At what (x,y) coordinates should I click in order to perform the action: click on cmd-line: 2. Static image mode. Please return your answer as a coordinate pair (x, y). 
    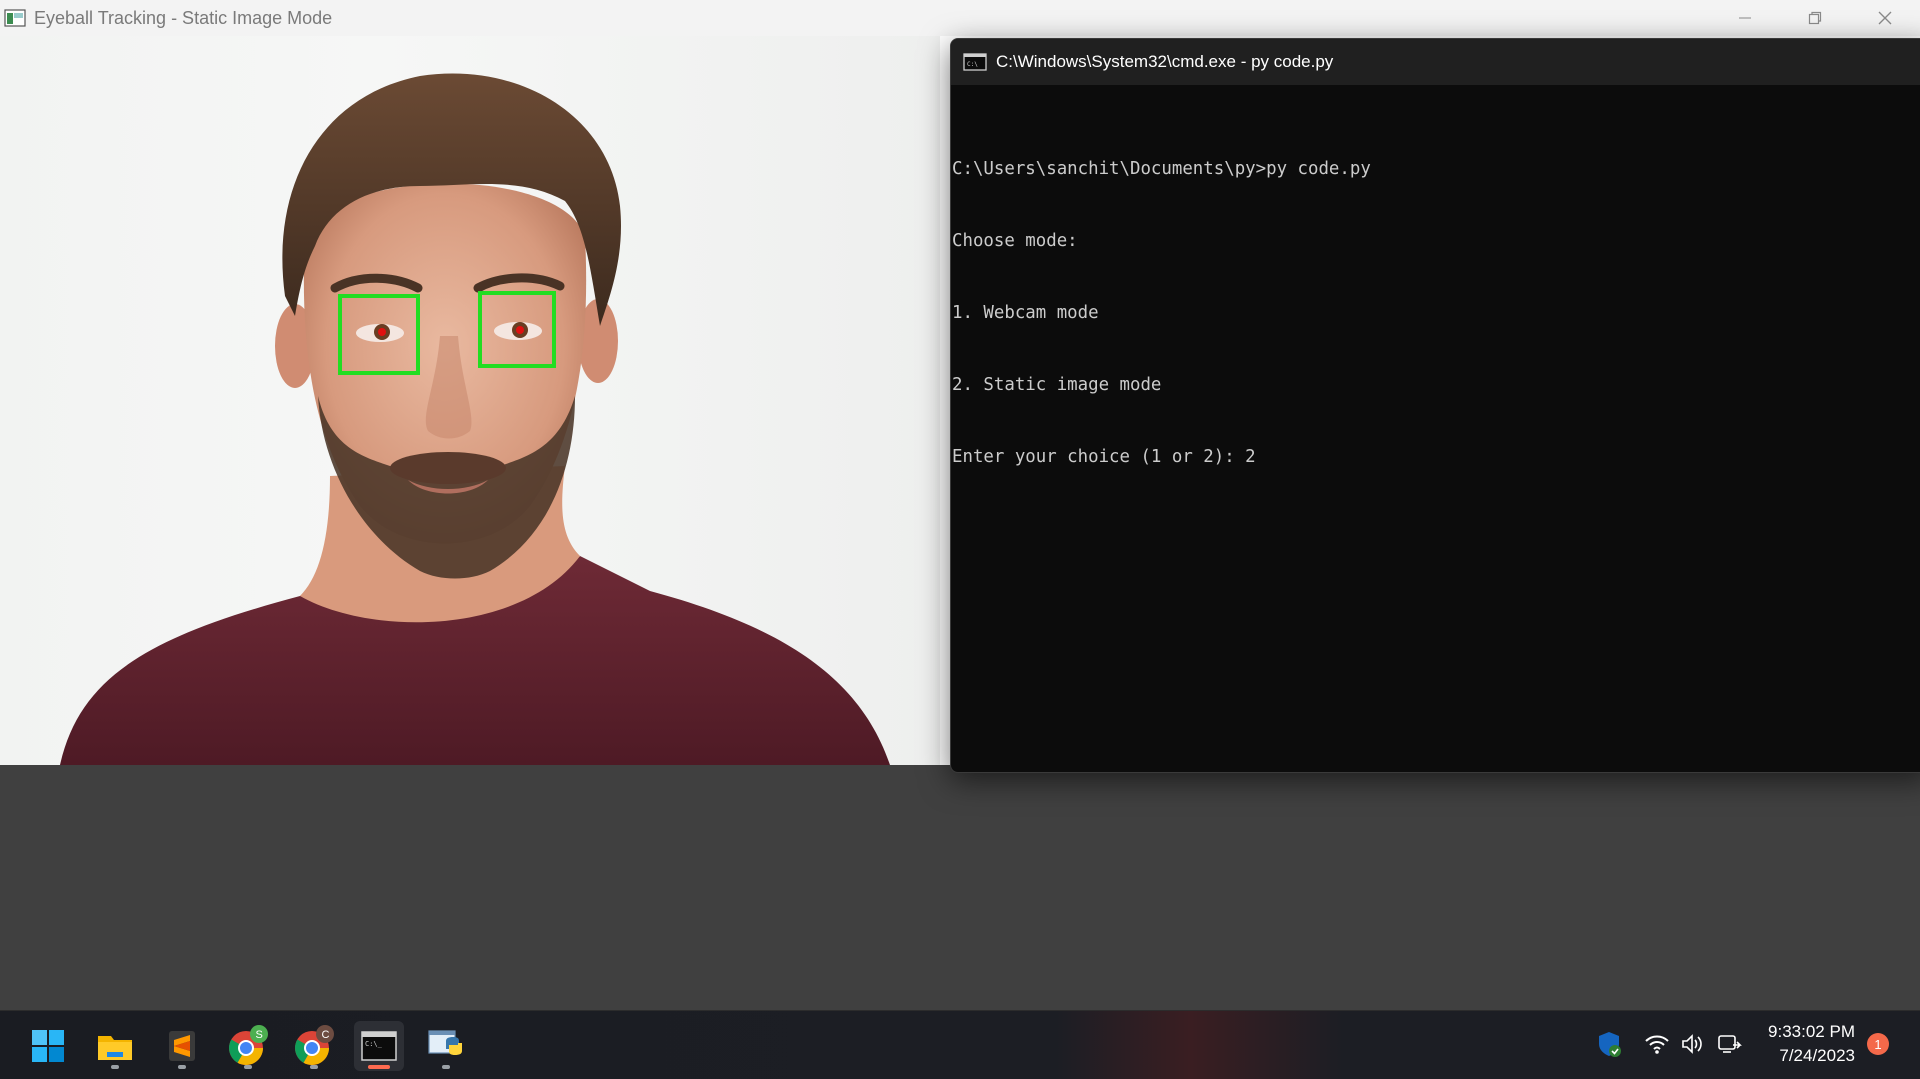
    Looking at the image, I should click on (1057, 385).